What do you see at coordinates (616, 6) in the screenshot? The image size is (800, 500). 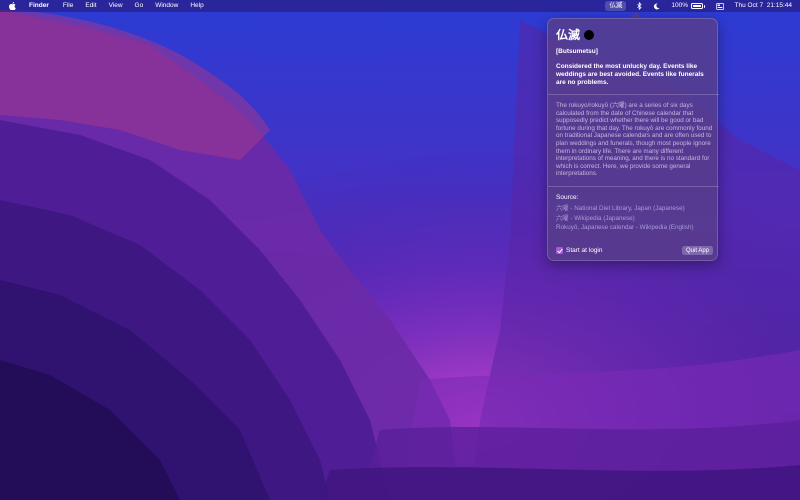 I see `rokuyo-status-item: 仏滅` at bounding box center [616, 6].